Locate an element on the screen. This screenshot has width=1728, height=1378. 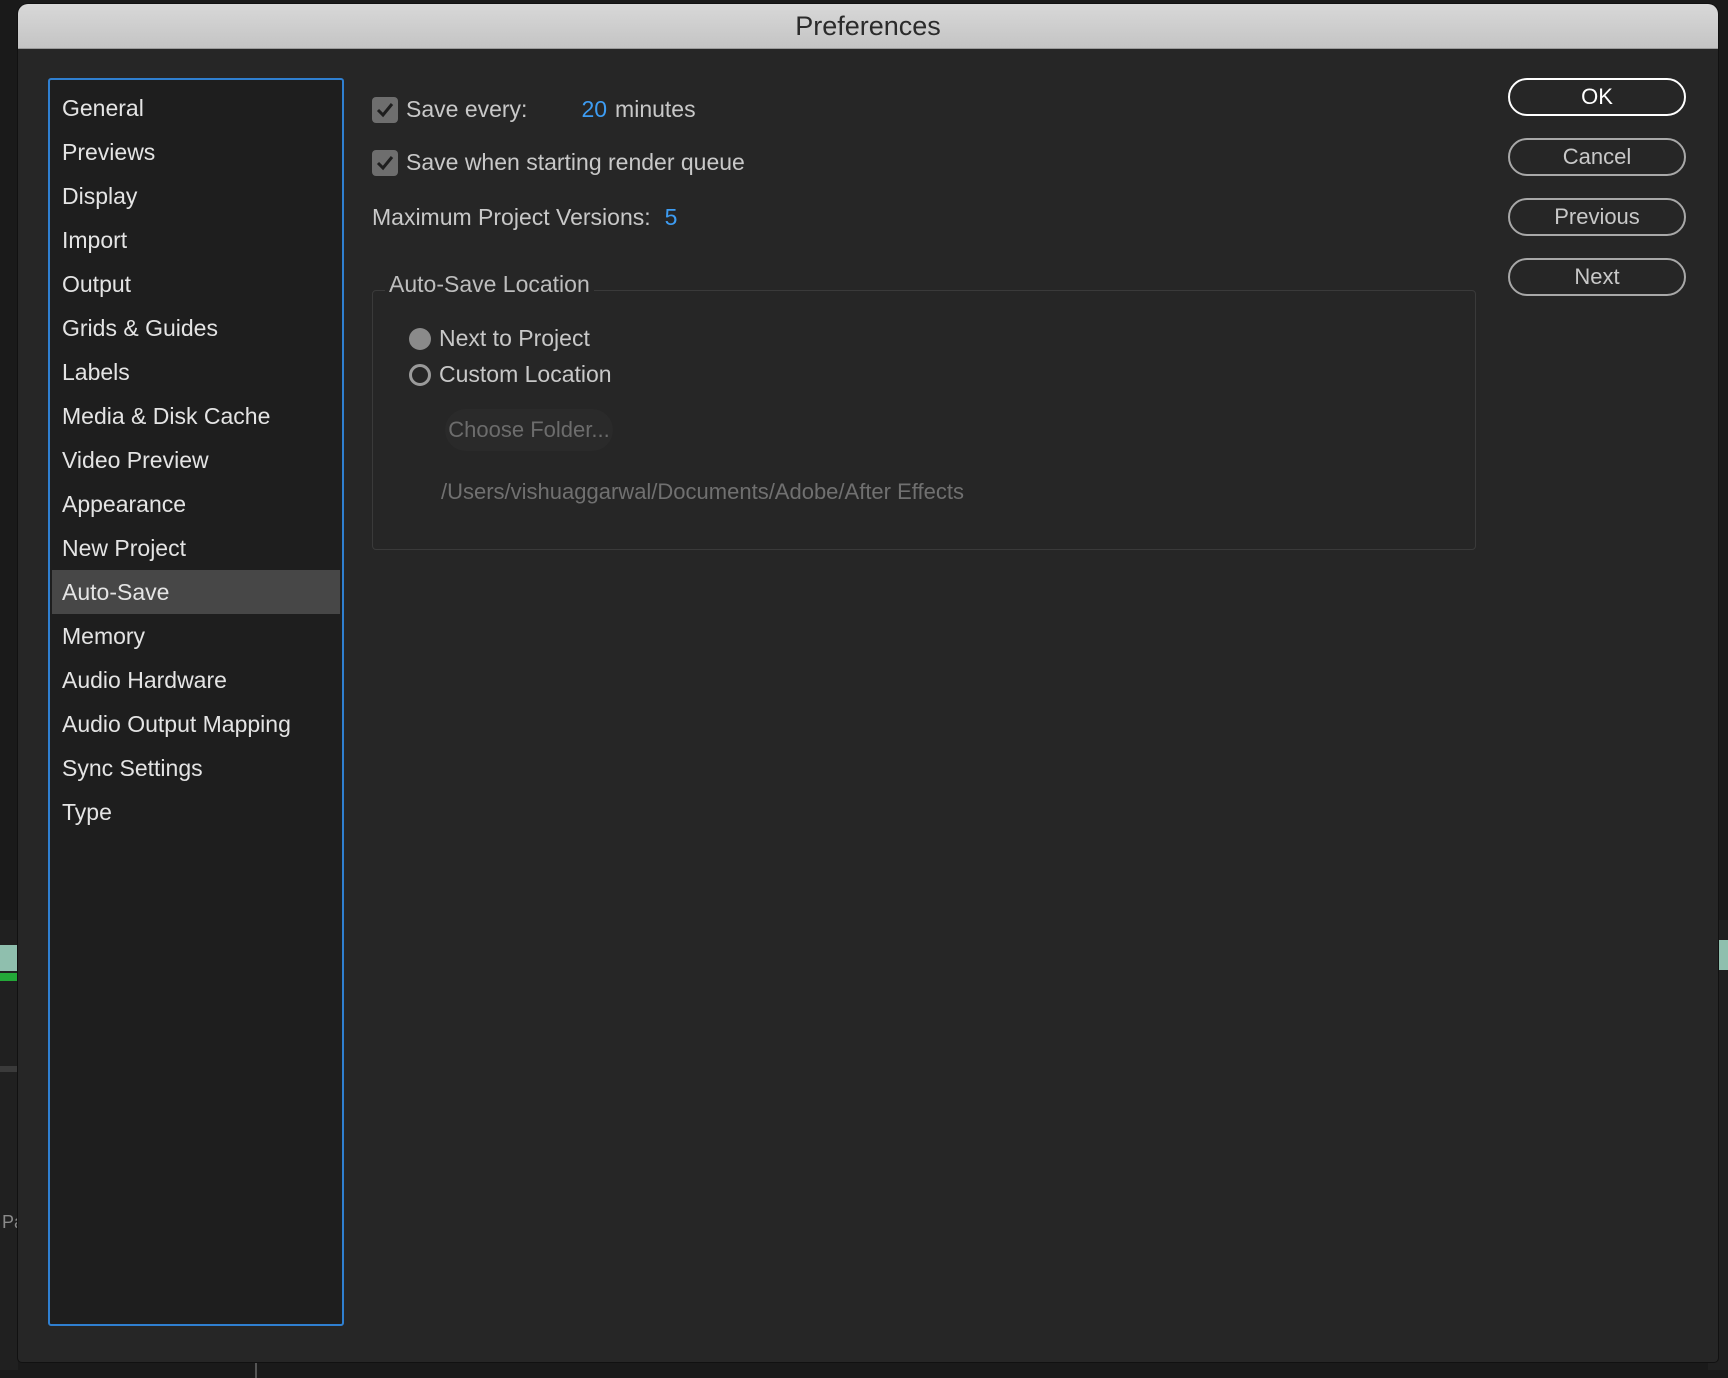
radio-next-to-project-label: Next to Project is located at coordinates (514, 338).